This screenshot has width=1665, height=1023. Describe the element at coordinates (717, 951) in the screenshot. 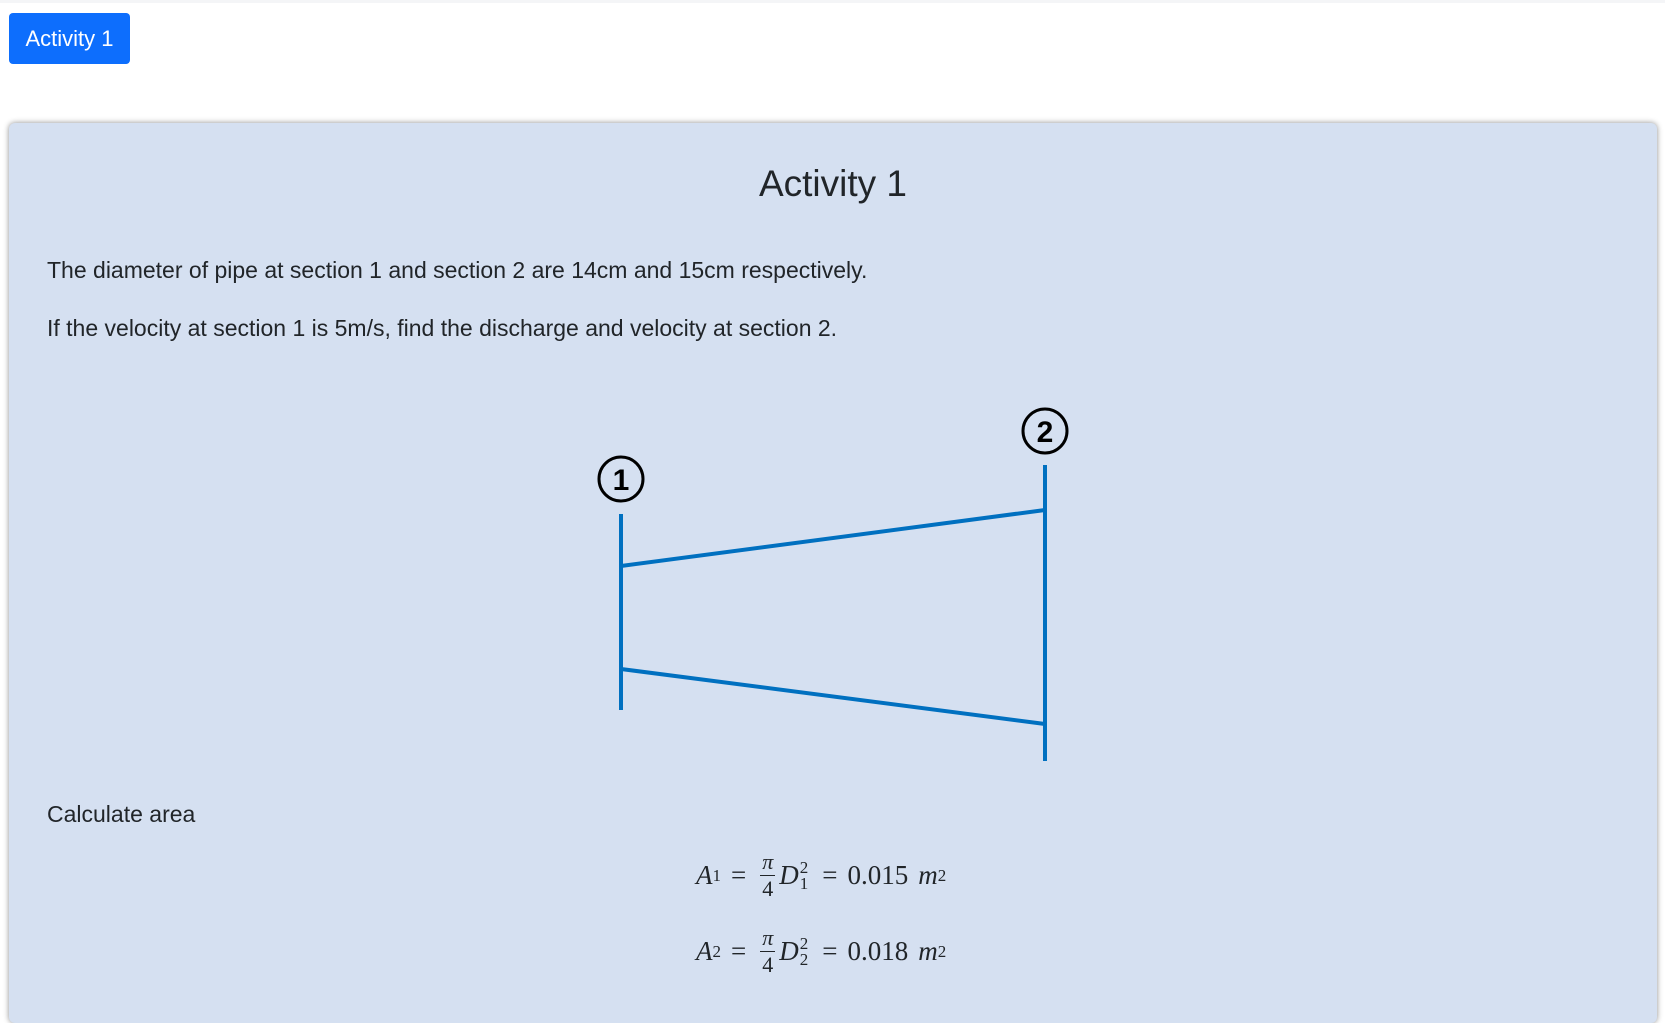

I see `eq2-lhs-sub: 2` at that location.